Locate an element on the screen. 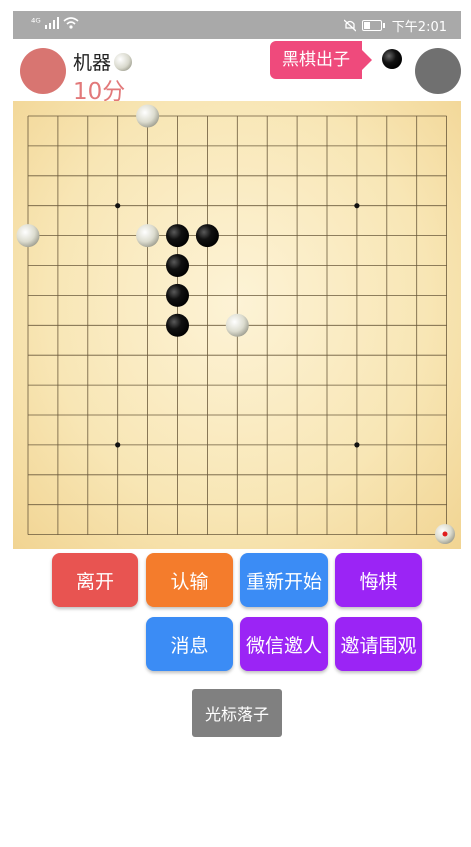 The height and width of the screenshot is (847, 471). leave-button: 离开 is located at coordinates (95, 580).